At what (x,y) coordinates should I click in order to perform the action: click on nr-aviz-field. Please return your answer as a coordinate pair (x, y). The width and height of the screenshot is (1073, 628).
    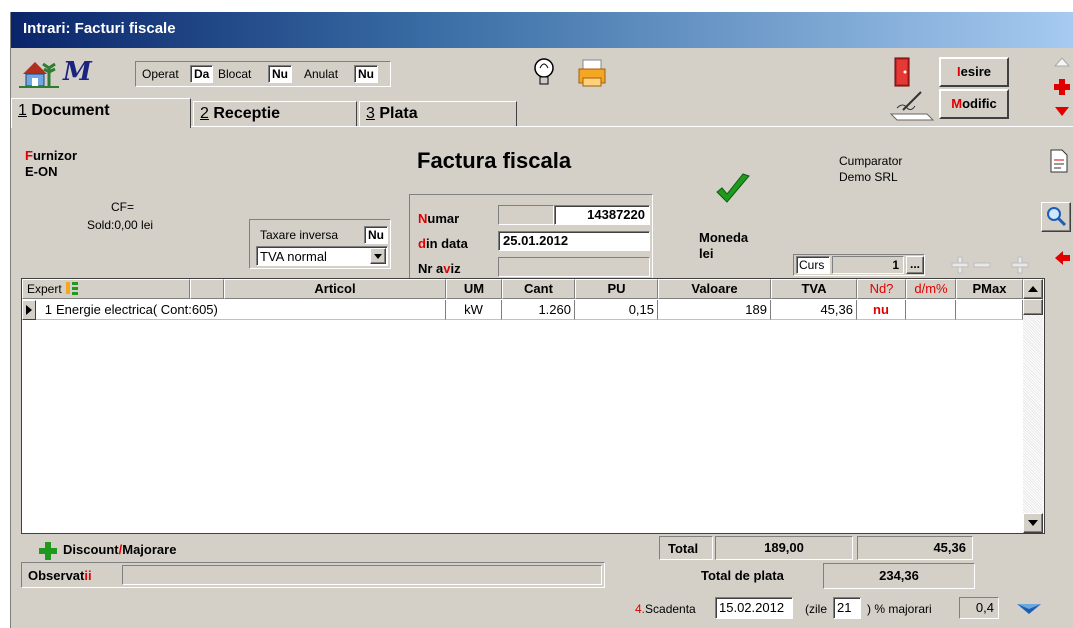
    Looking at the image, I should click on (574, 267).